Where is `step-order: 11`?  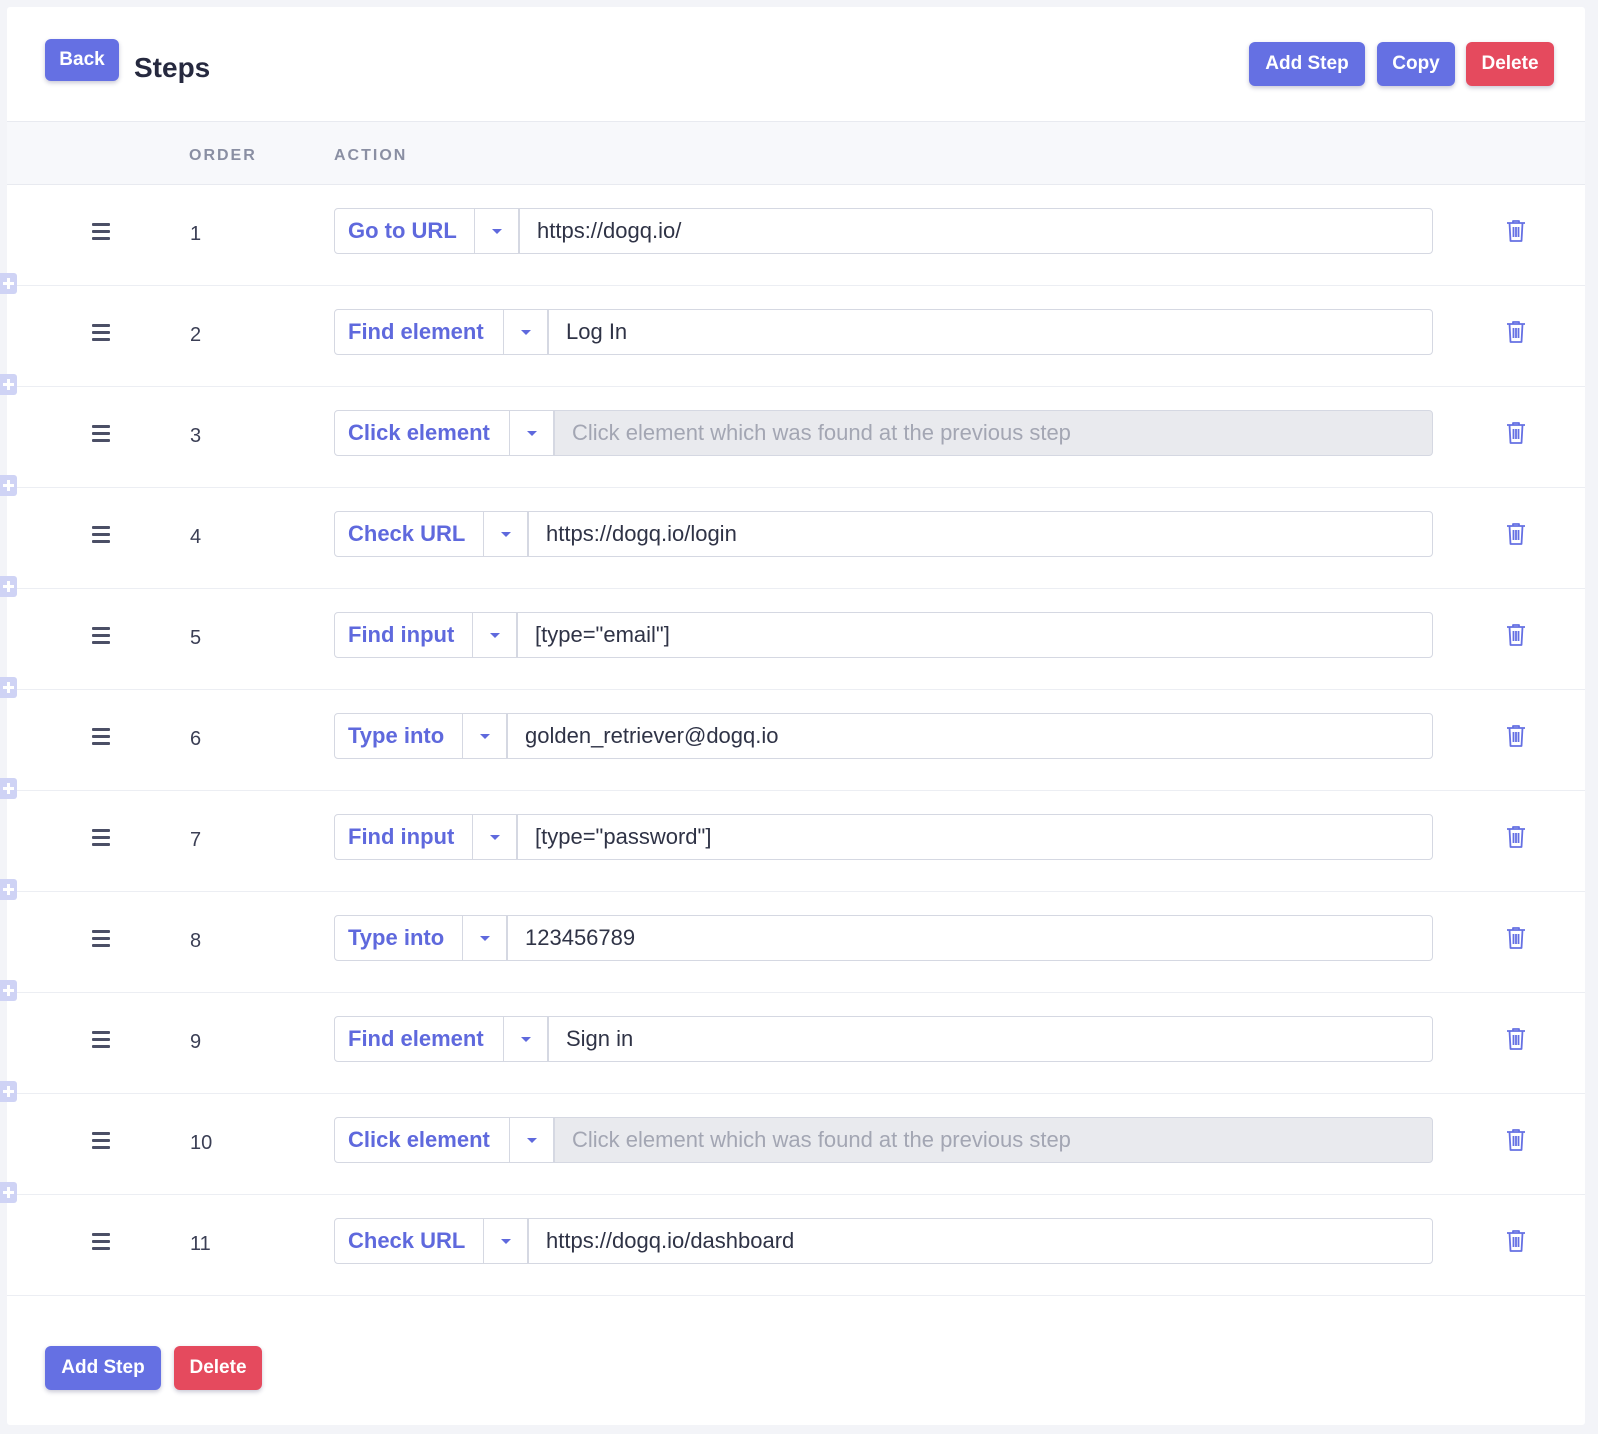
step-order: 11 is located at coordinates (200, 1244).